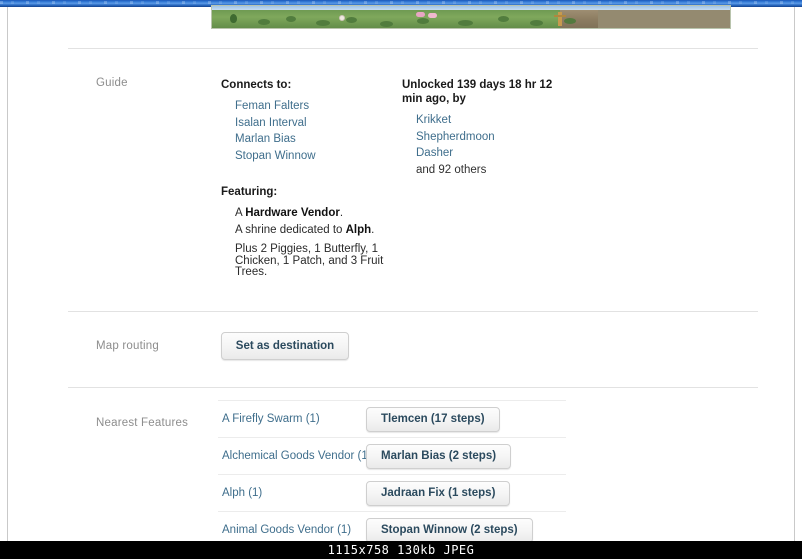 This screenshot has height=559, width=802. Describe the element at coordinates (358, 229) in the screenshot. I see `featuring-highlight: Alph` at that location.